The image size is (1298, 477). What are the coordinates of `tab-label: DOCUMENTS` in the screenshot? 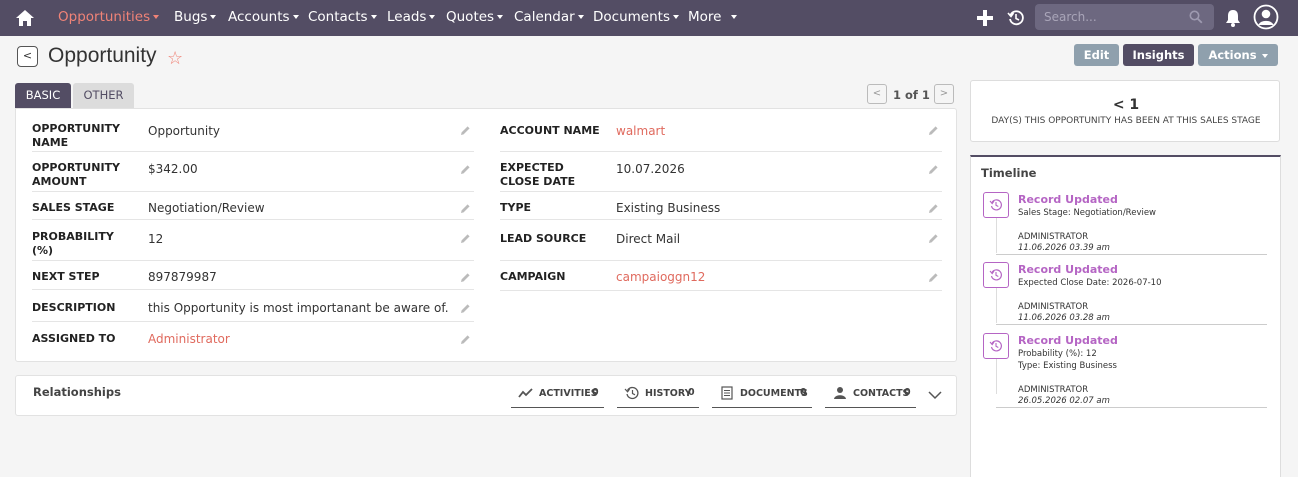 It's located at (774, 393).